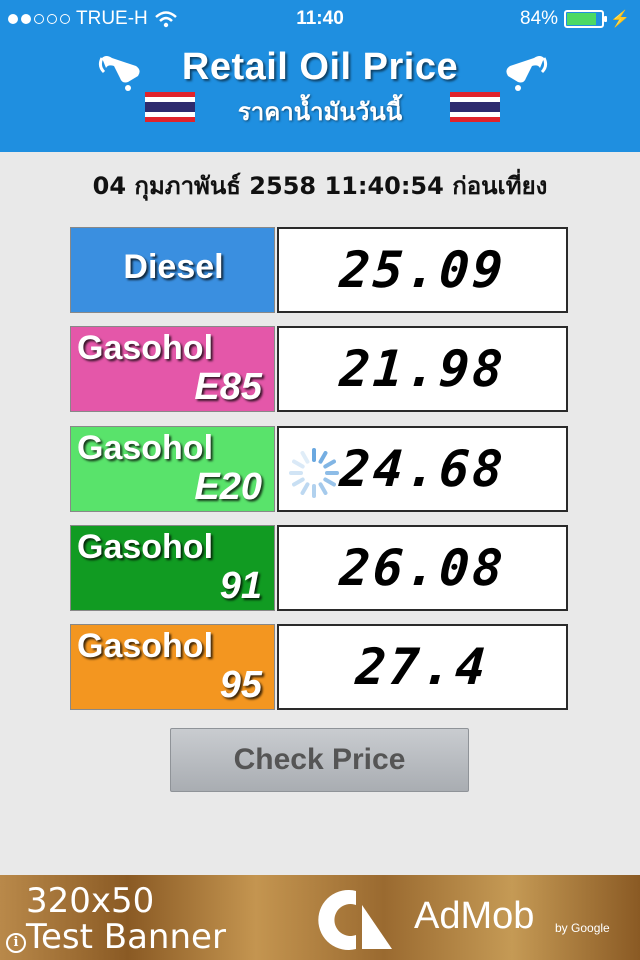 This screenshot has width=640, height=960. What do you see at coordinates (240, 586) in the screenshot?
I see `fuel-grade: 91` at bounding box center [240, 586].